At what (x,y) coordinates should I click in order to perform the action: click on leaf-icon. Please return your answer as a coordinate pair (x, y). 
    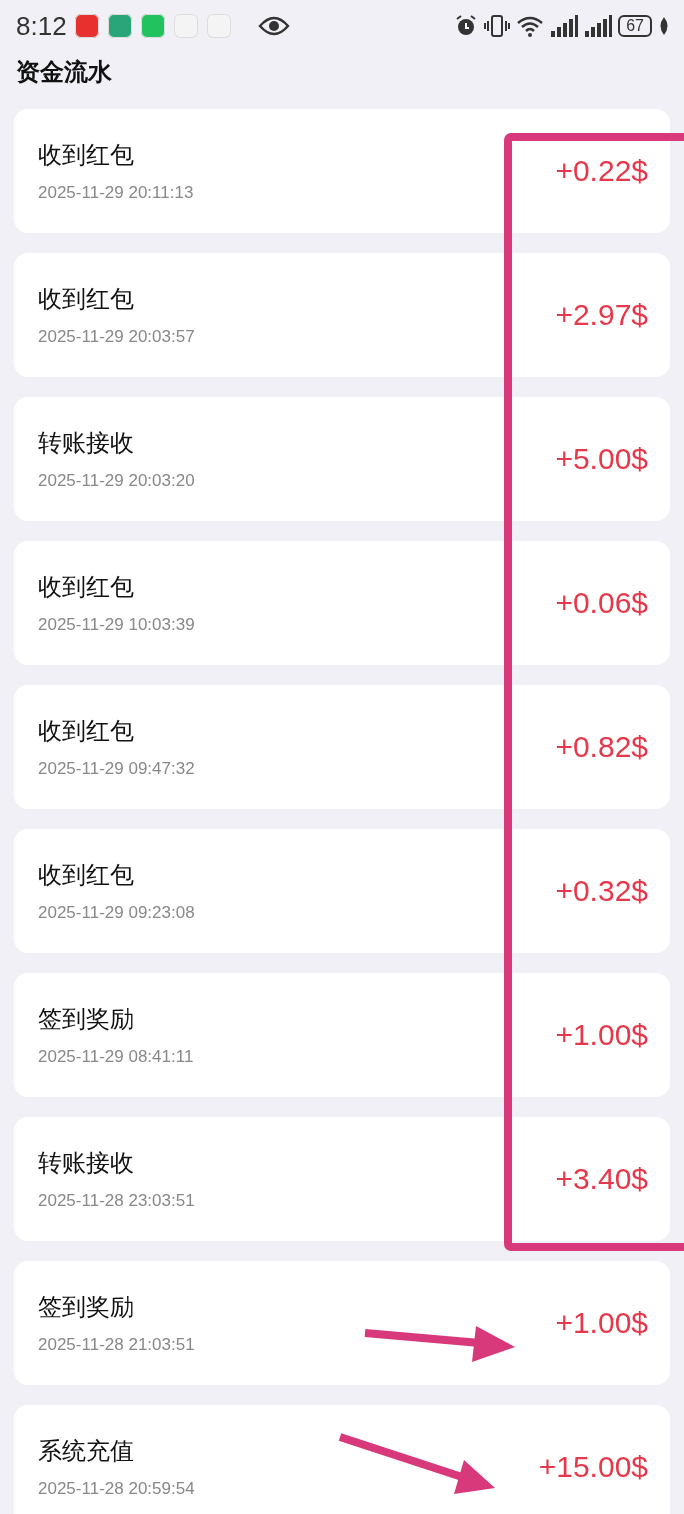
    Looking at the image, I should click on (664, 26).